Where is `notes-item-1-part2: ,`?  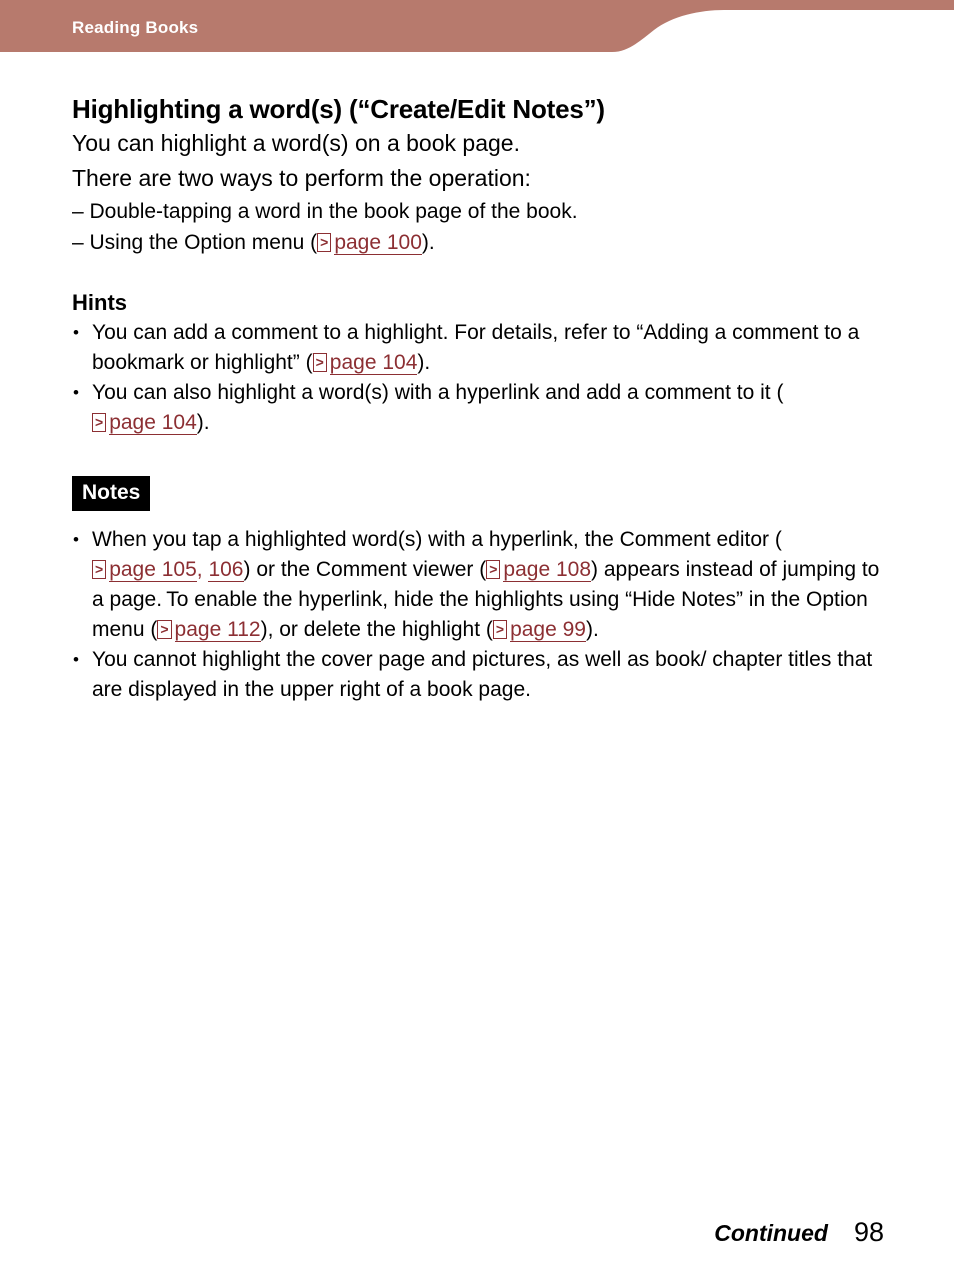 notes-item-1-part2: , is located at coordinates (202, 569).